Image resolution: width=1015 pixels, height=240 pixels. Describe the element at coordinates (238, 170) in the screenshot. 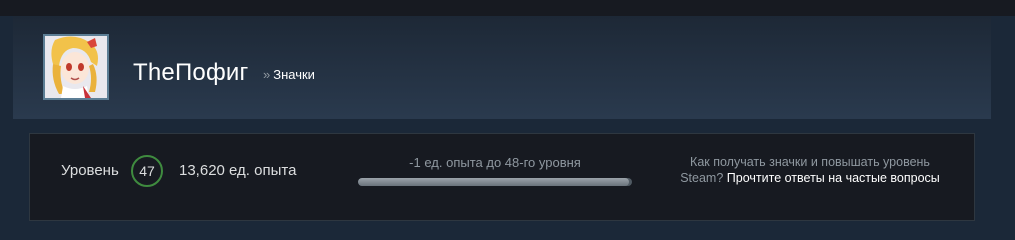

I see `xp-total: 13,620 ед. опыта` at that location.